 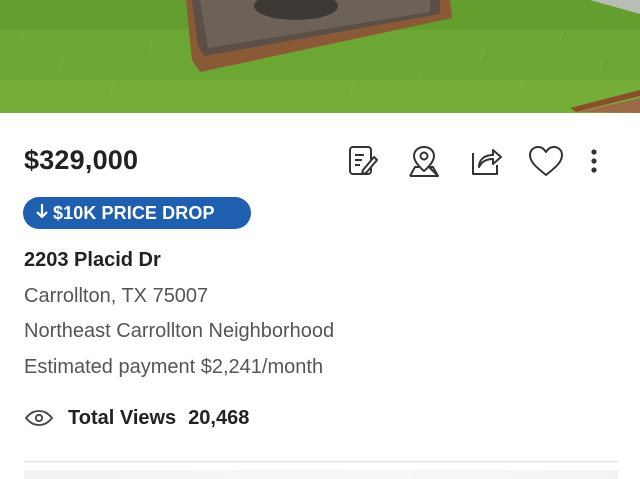 I want to click on listing-price: $329,000, so click(x=81, y=160).